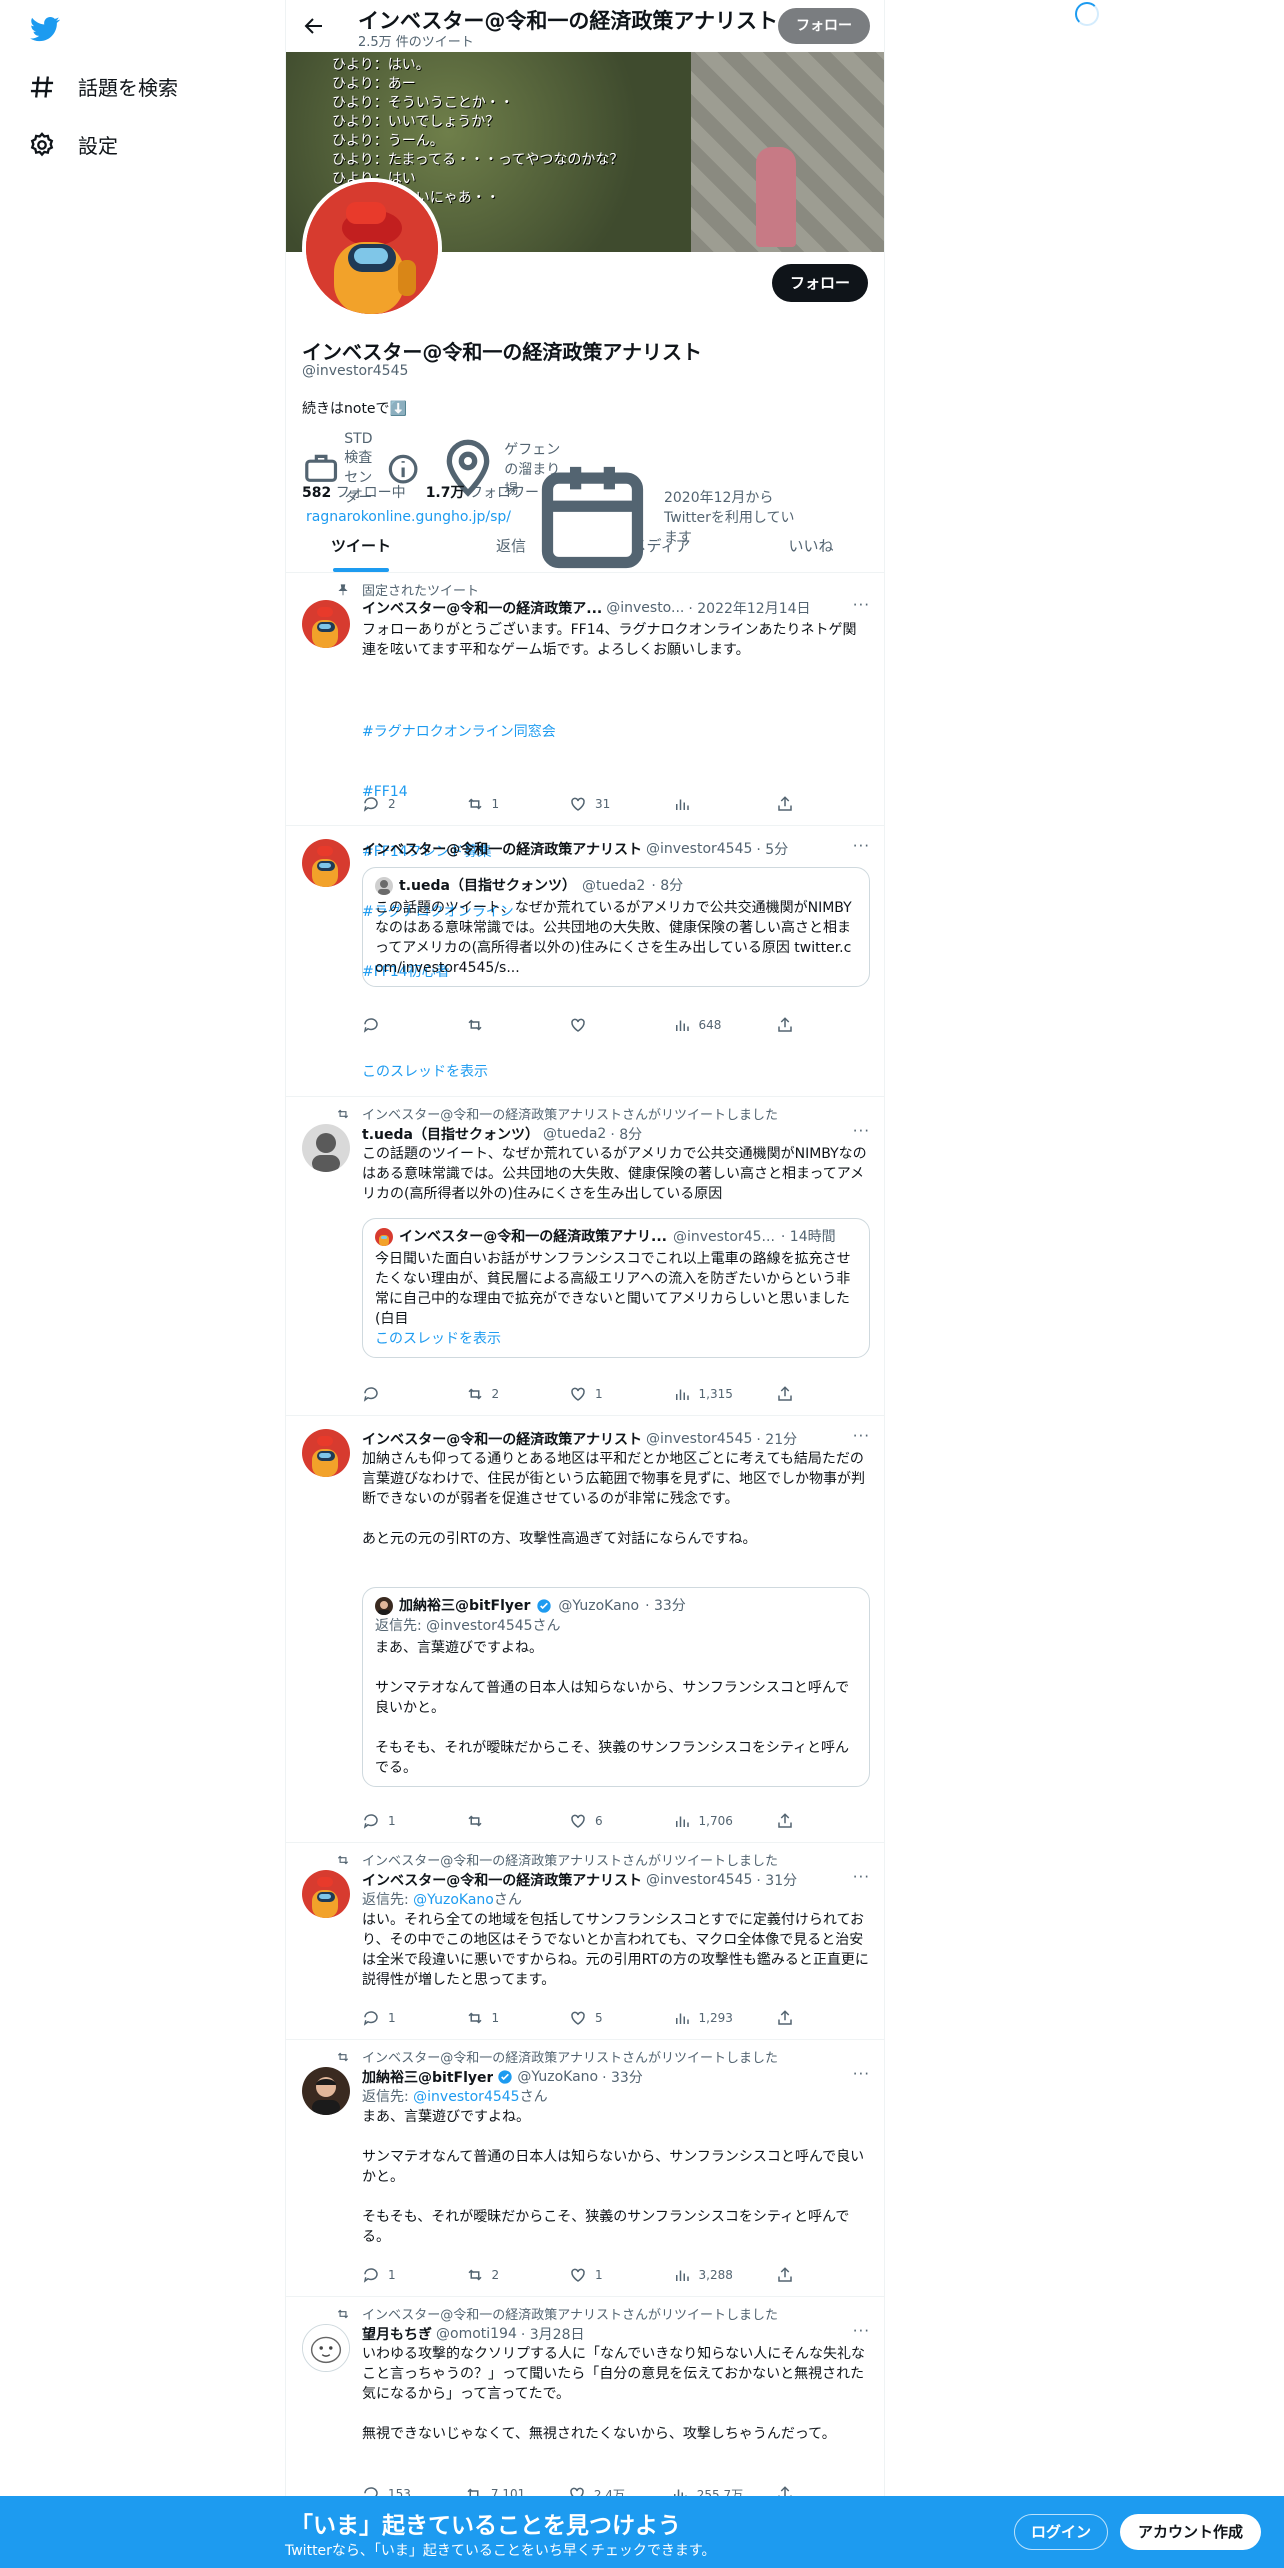 The height and width of the screenshot is (2568, 1284). Describe the element at coordinates (553, 2334) in the screenshot. I see `tweet-time: · 3月28日` at that location.